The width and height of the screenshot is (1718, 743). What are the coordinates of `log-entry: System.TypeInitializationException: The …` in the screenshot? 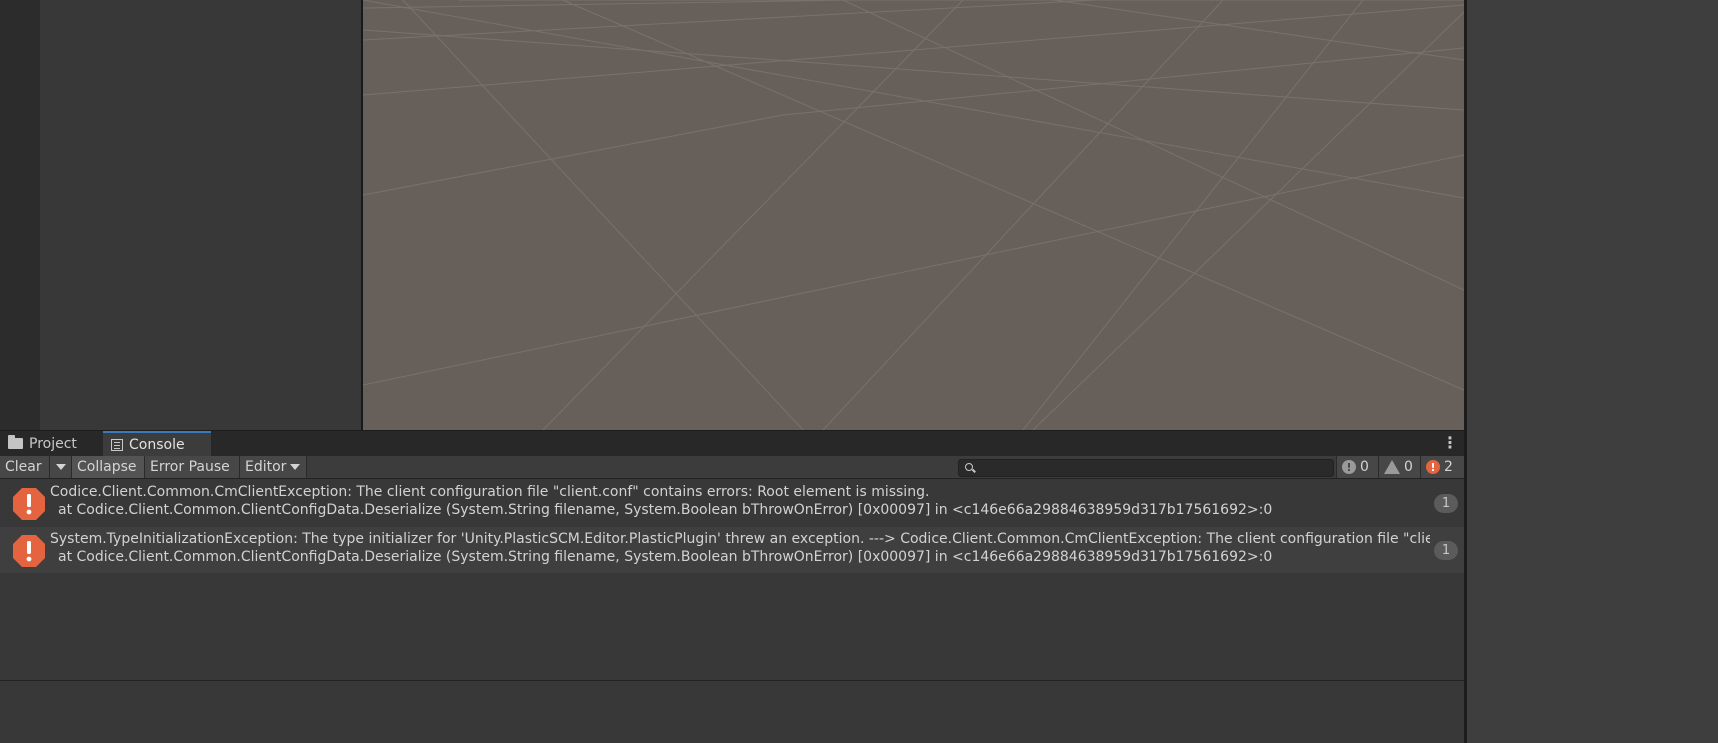 It's located at (732, 550).